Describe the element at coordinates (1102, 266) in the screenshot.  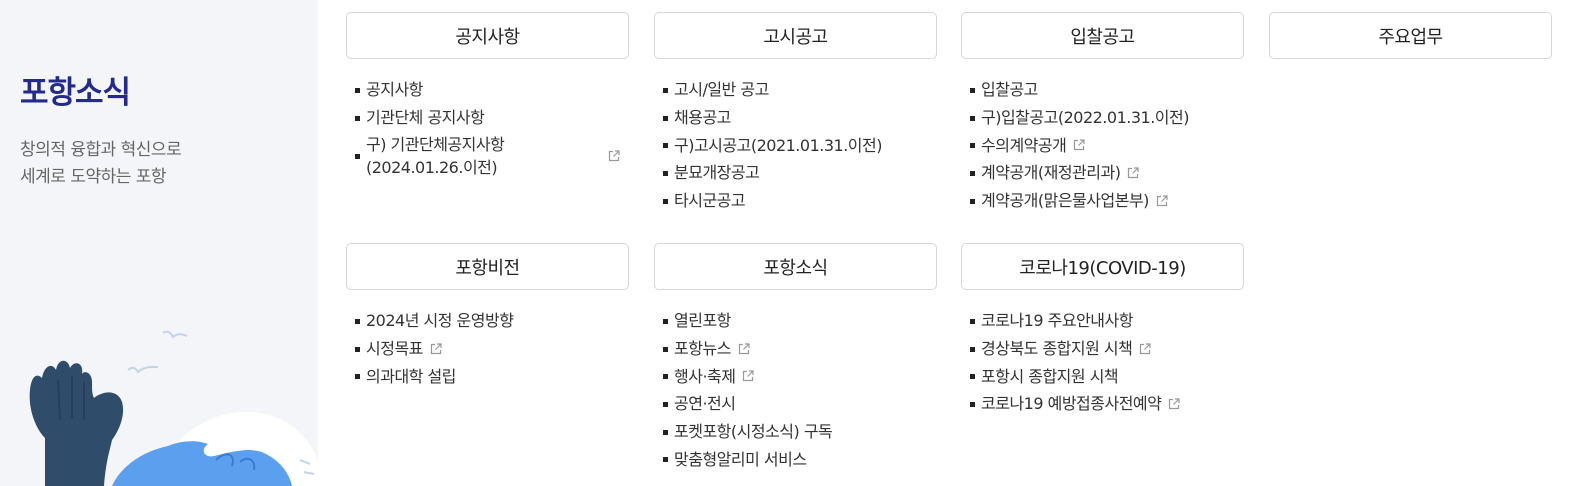
I see `section-header-button: 코로나19(COVID-19)` at that location.